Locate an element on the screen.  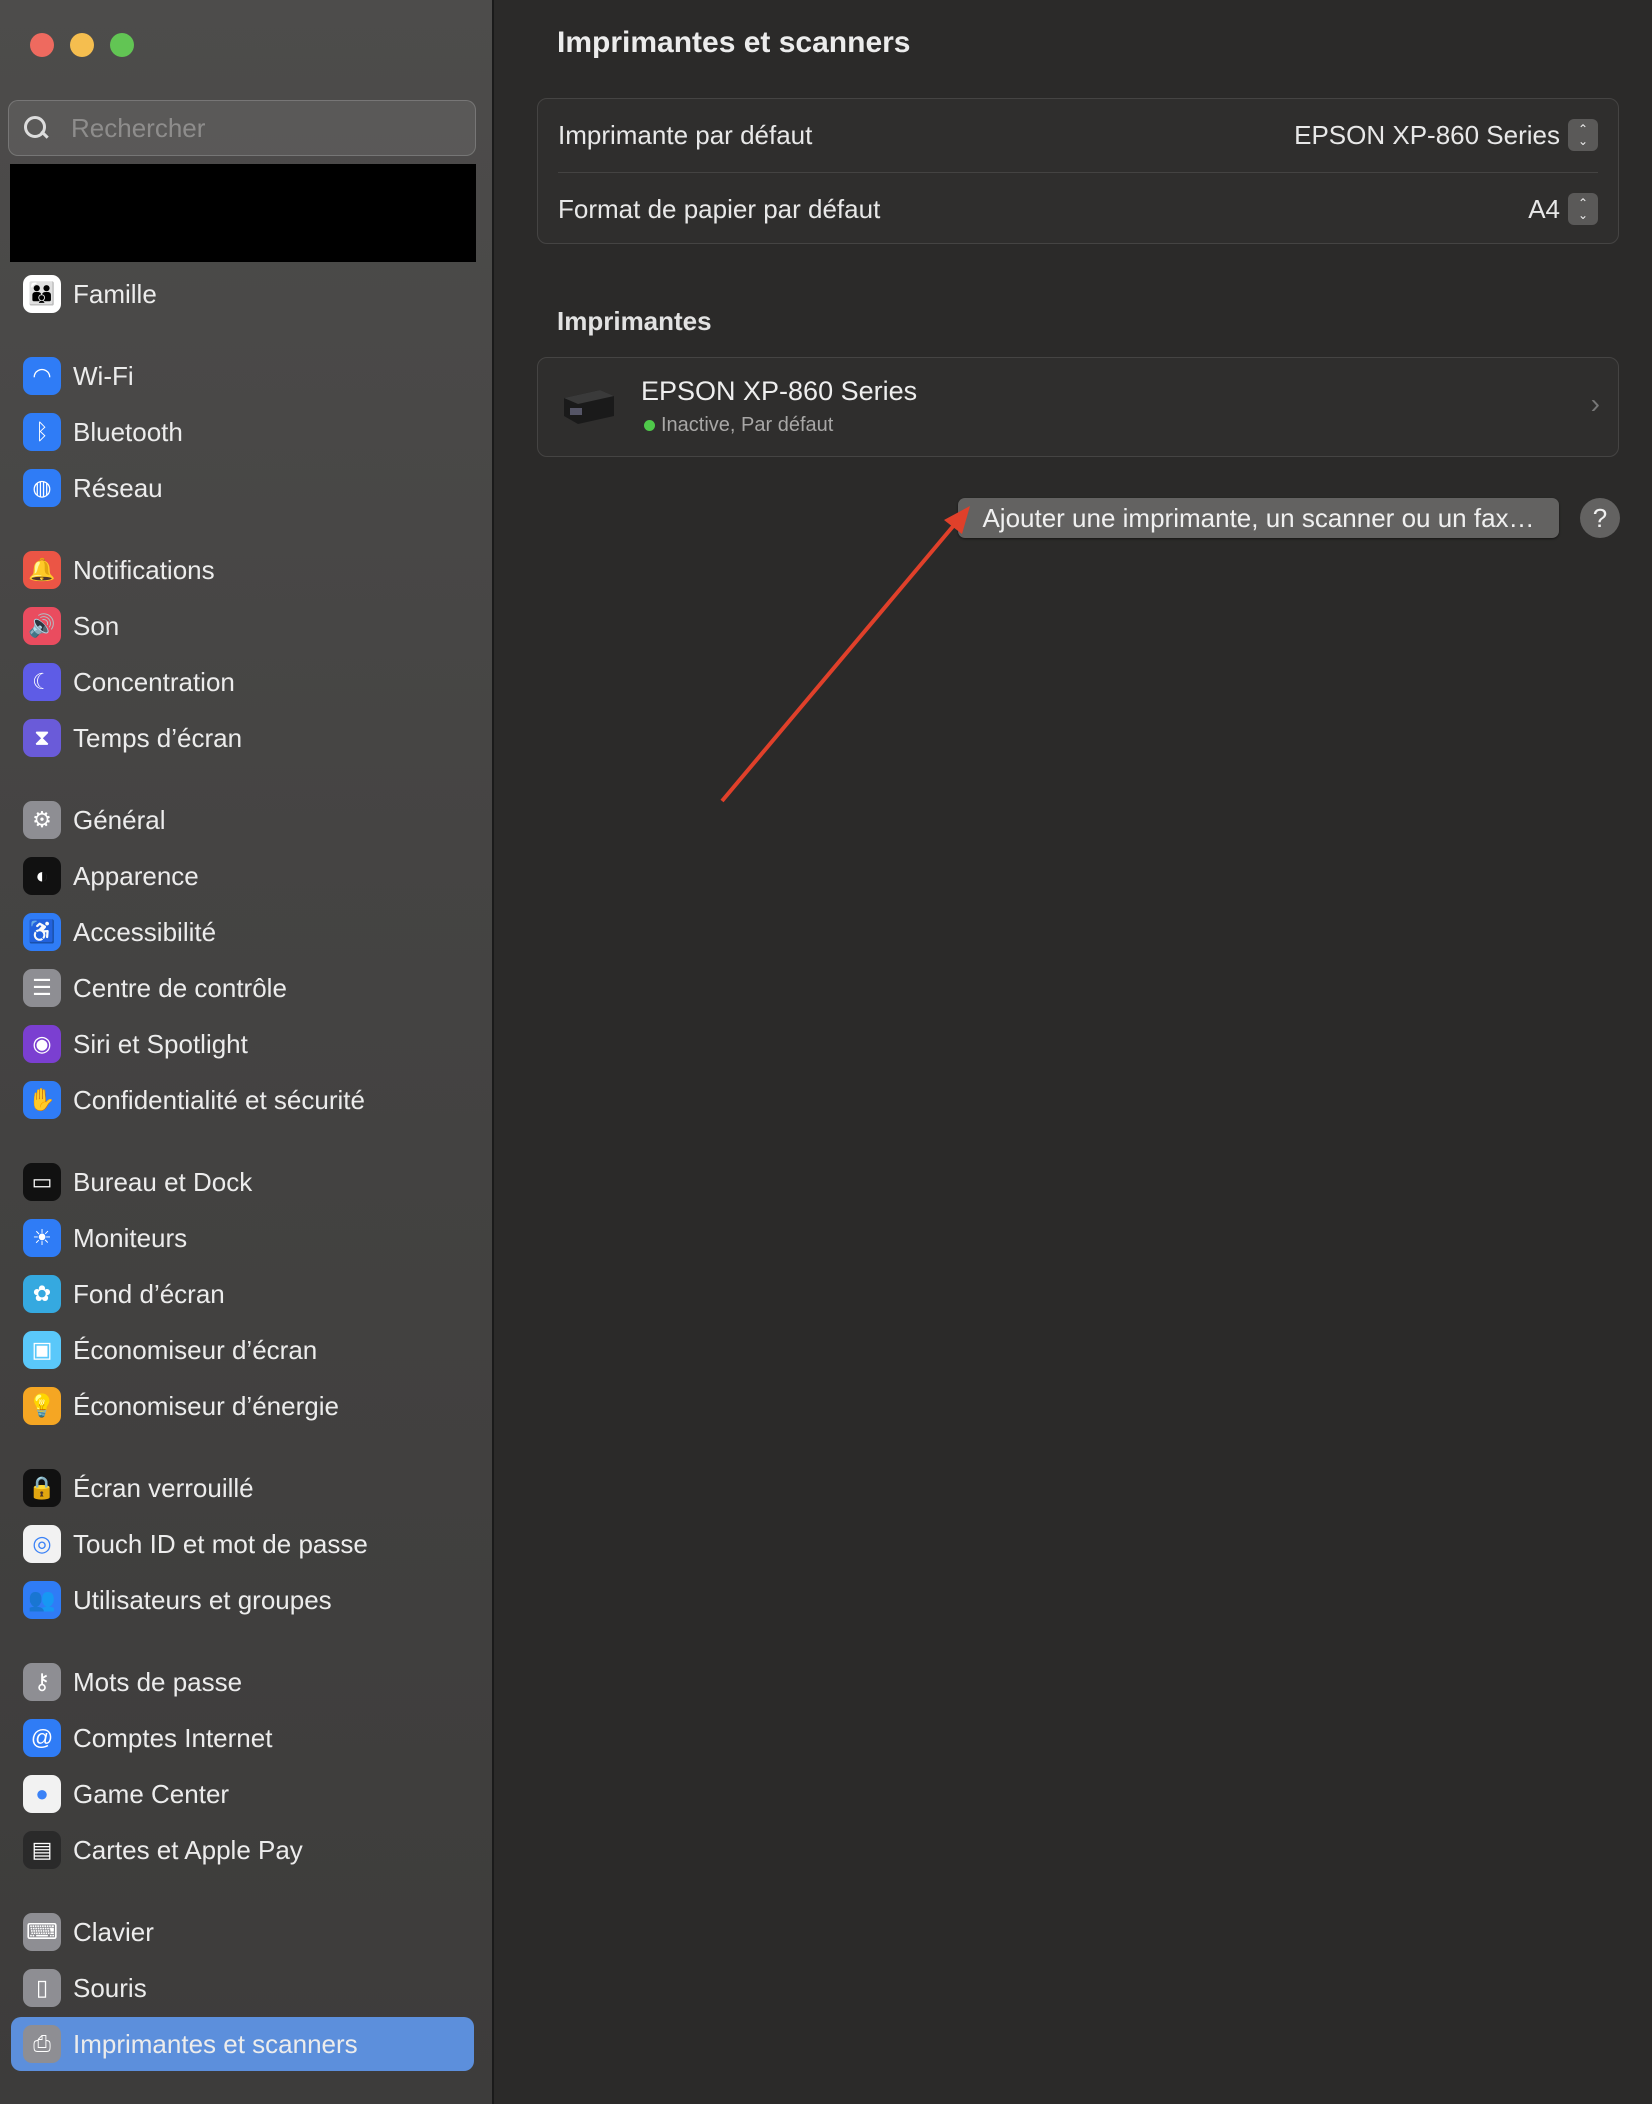
sidebar-item-siri: ◉ Siri et Spotlight is located at coordinates (242, 1044).